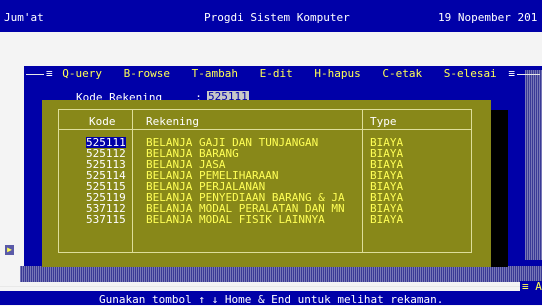  I want to click on day-label: Jum'at, so click(24, 17).